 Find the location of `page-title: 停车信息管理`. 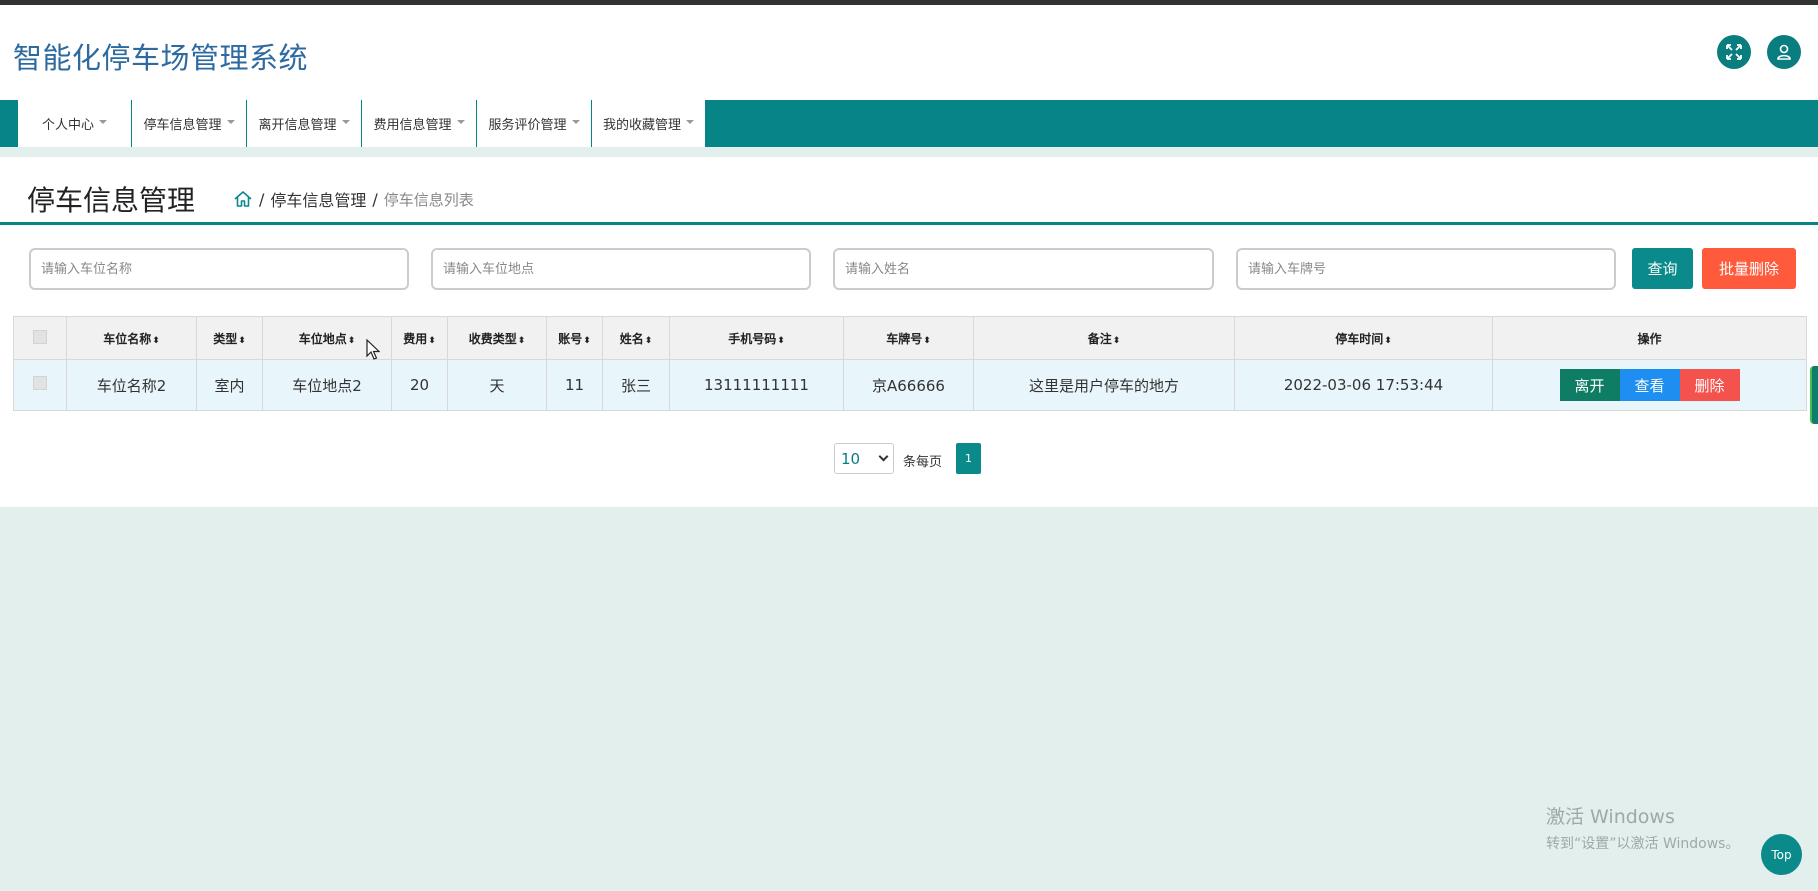

page-title: 停车信息管理 is located at coordinates (111, 200).